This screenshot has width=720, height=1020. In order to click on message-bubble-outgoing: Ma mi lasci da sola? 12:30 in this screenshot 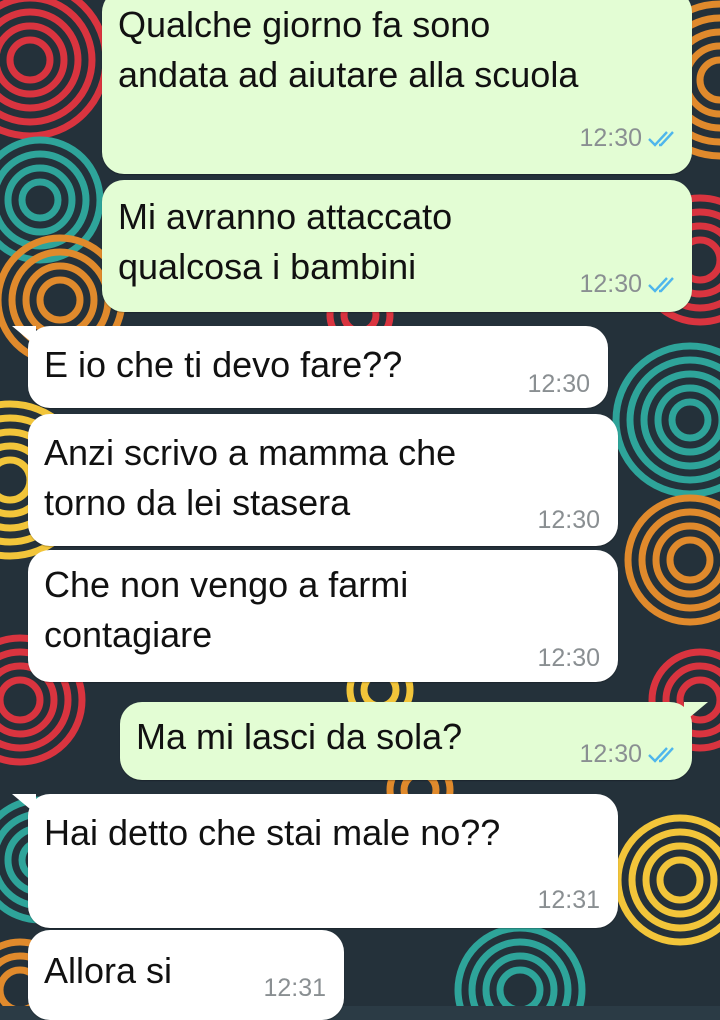, I will do `click(406, 741)`.